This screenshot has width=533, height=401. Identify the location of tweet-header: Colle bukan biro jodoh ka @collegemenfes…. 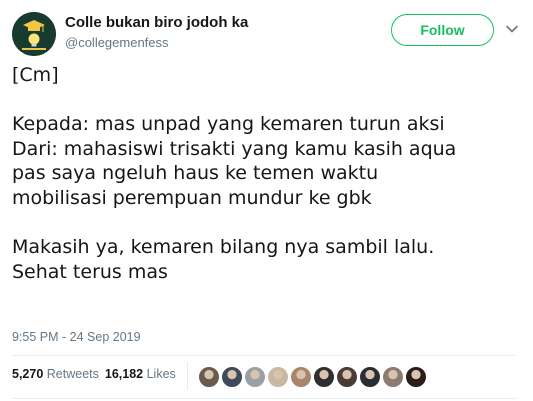
(267, 34).